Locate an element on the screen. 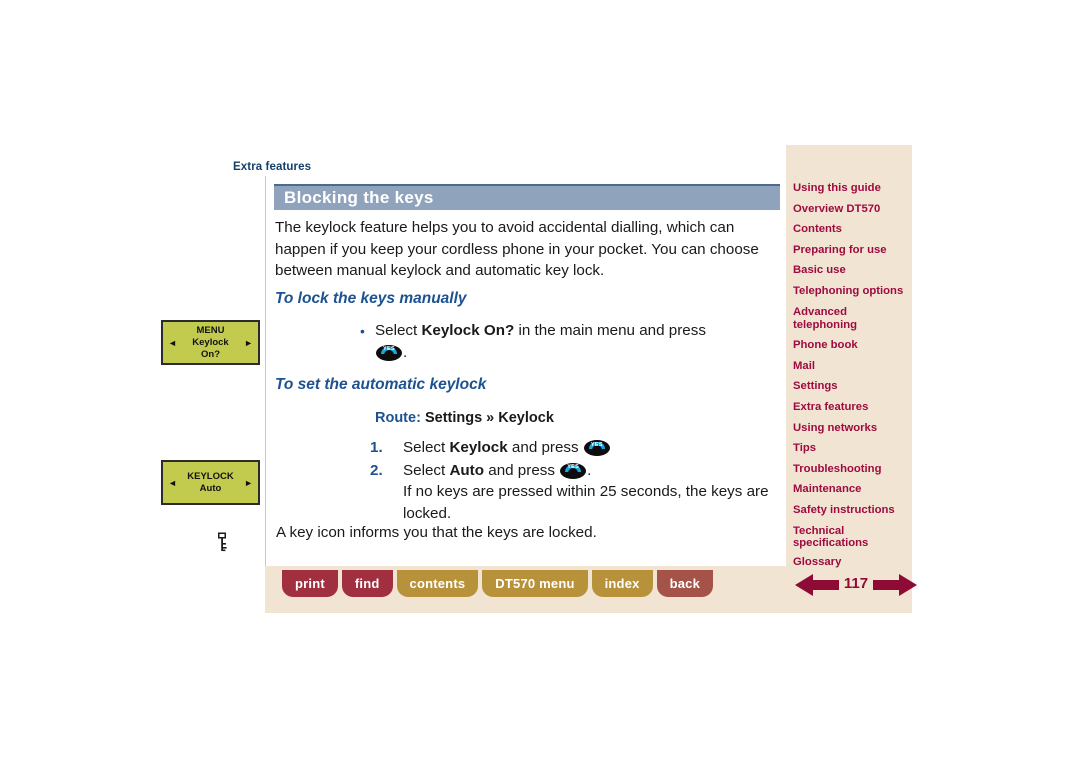 The width and height of the screenshot is (1080, 763). lcd1-line3: On? is located at coordinates (210, 354).